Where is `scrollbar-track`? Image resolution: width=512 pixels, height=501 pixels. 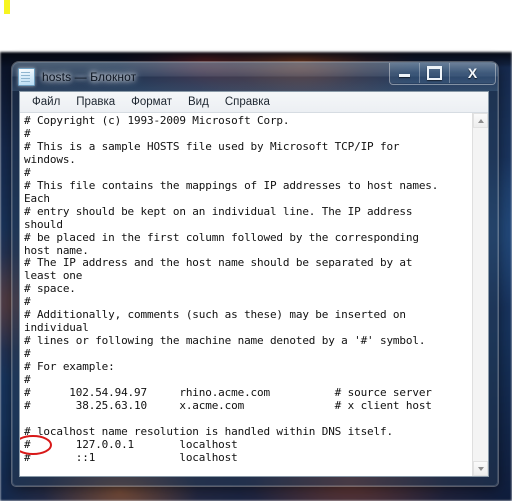 scrollbar-track is located at coordinates (480, 294).